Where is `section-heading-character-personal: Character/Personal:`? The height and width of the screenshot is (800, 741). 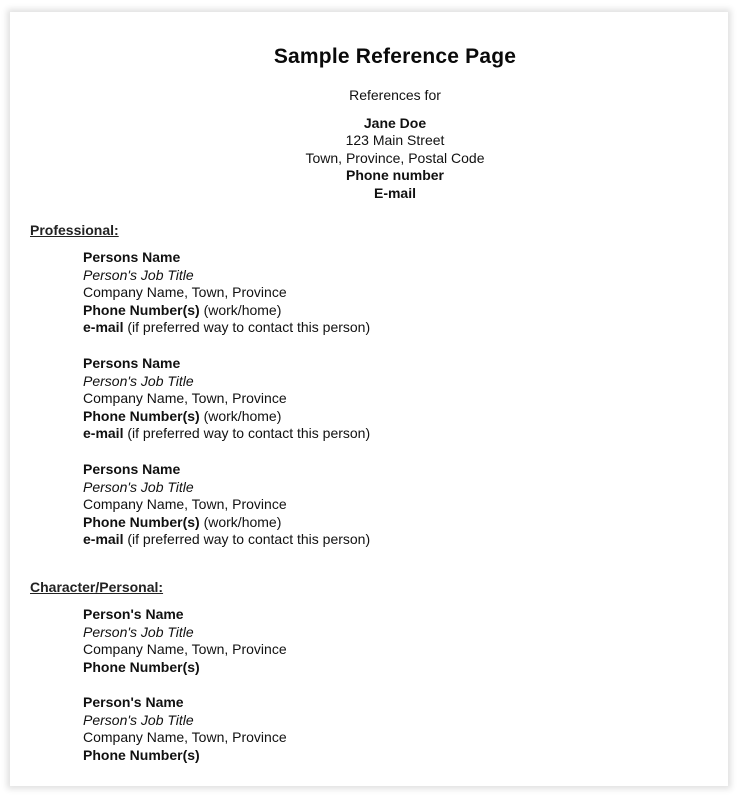 section-heading-character-personal: Character/Personal: is located at coordinates (97, 587).